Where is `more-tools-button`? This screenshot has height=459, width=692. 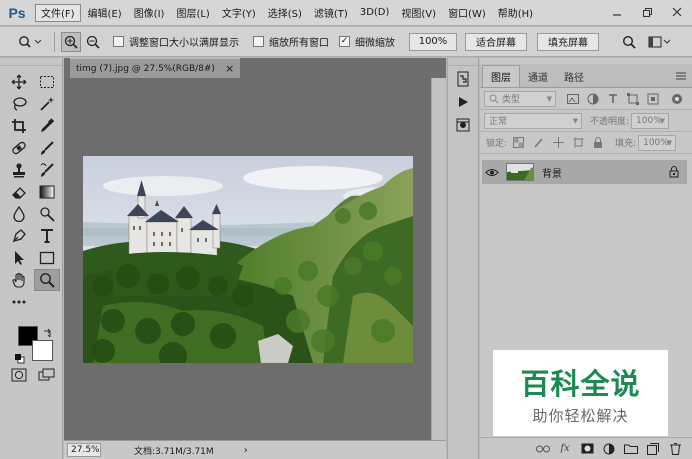
more-tools-button is located at coordinates (19, 302).